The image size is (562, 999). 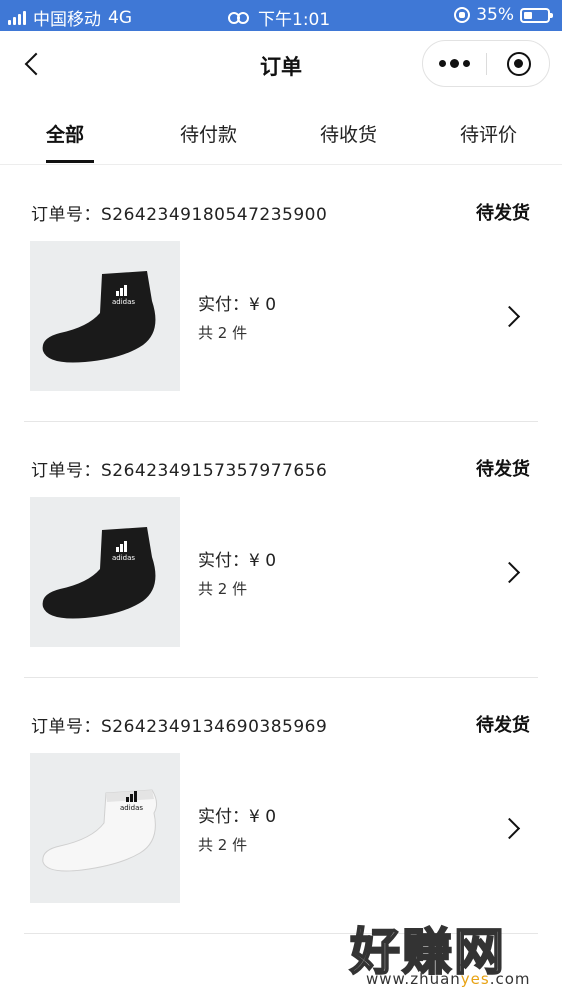 I want to click on tab-pending-review: 待评价, so click(x=488, y=133).